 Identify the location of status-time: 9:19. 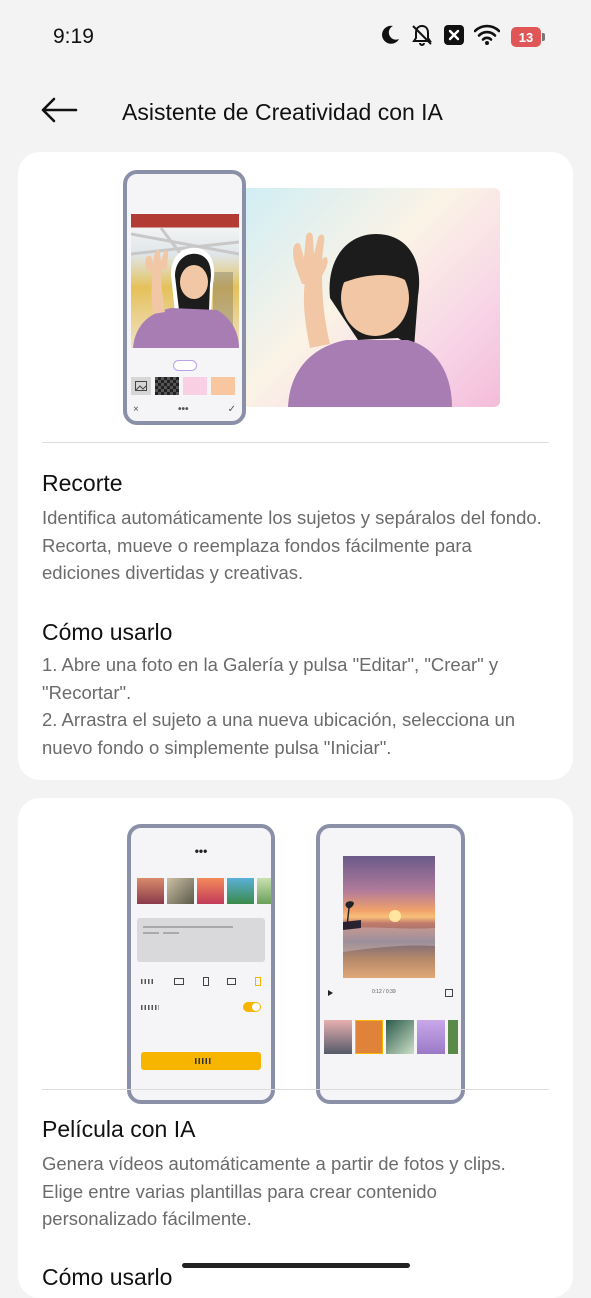
(73, 36).